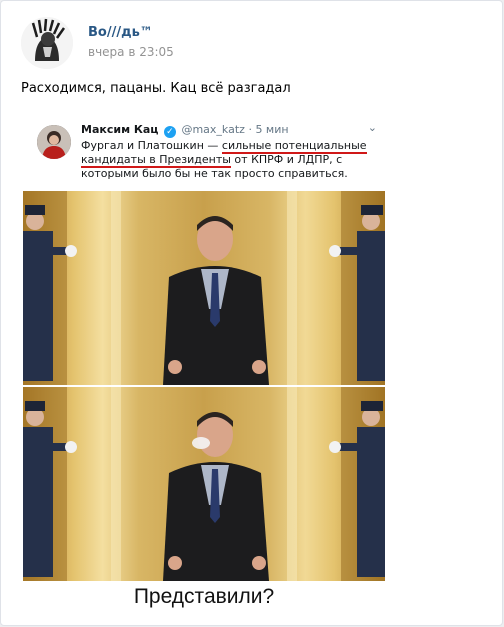 The image size is (504, 627). What do you see at coordinates (204, 596) in the screenshot?
I see `image-caption: Представили?` at bounding box center [204, 596].